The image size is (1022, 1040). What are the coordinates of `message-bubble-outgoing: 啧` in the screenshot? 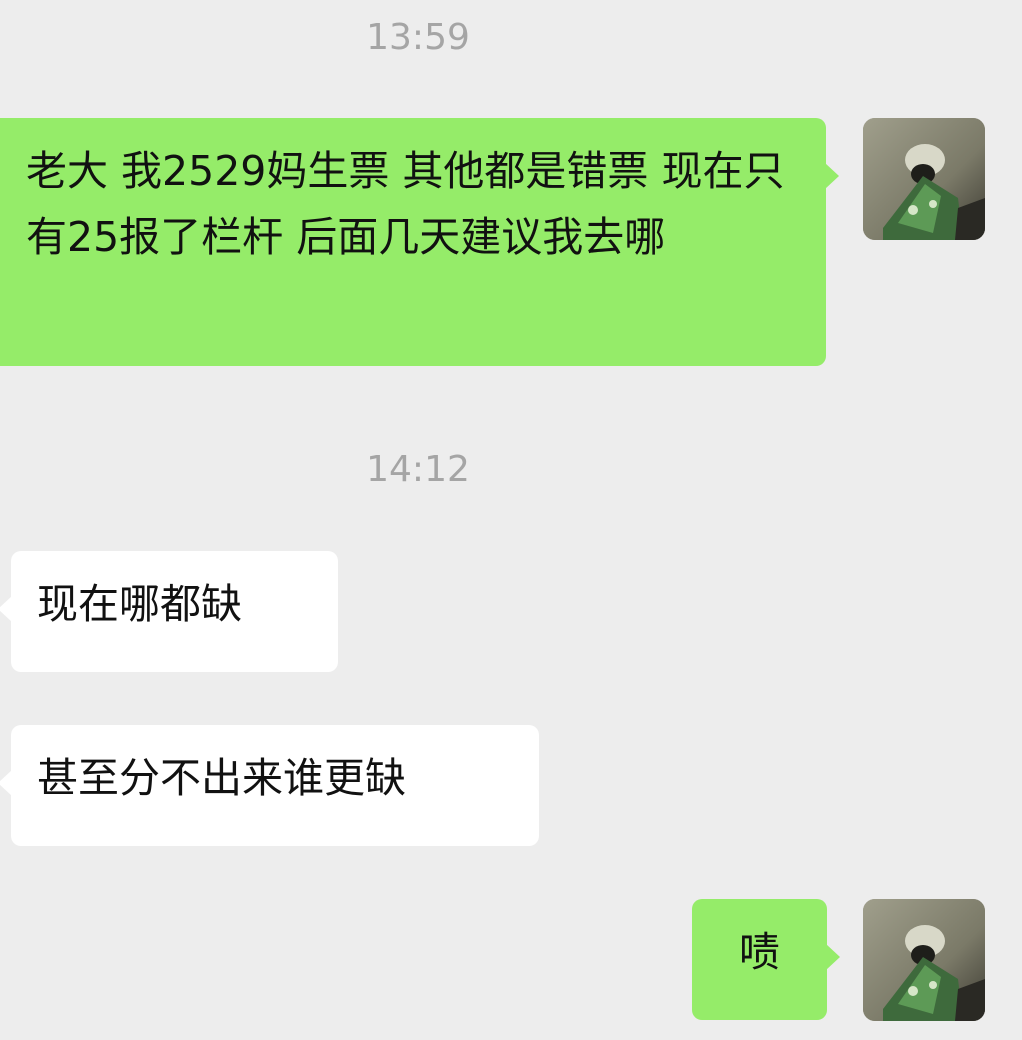 It's located at (766, 959).